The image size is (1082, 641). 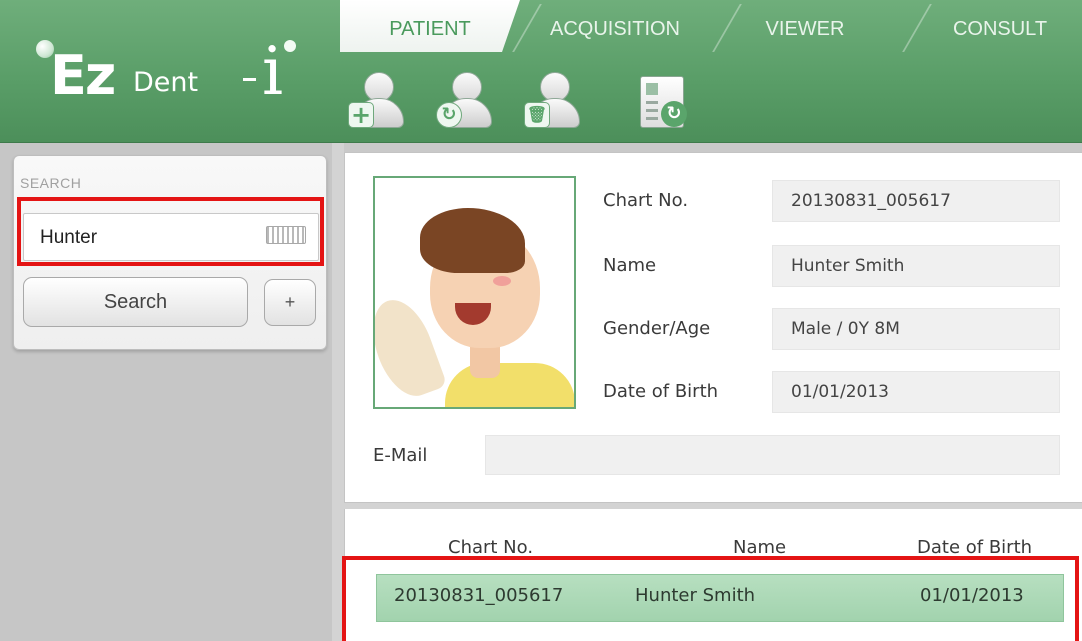 I want to click on tab-acquisition: ACQUISITION, so click(x=615, y=26).